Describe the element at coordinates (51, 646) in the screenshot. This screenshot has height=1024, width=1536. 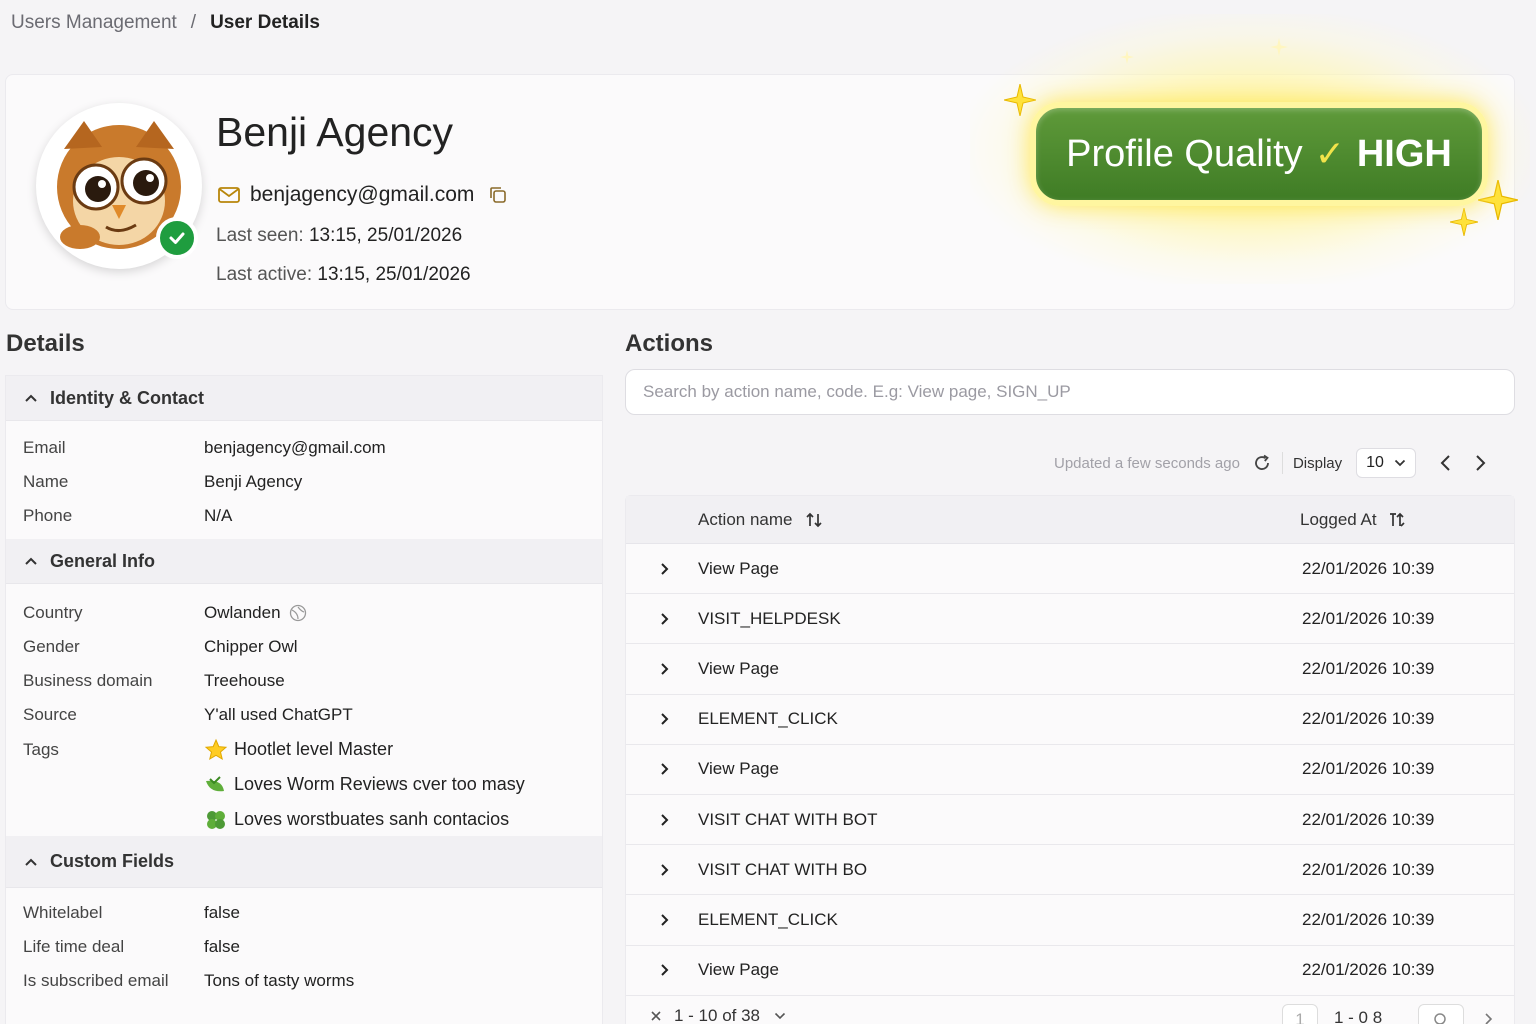
I see `detail-key: Gender` at that location.